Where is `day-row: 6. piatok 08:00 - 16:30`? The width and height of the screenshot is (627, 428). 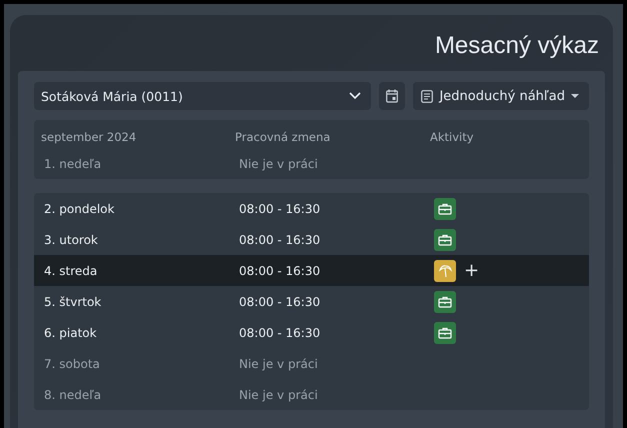 day-row: 6. piatok 08:00 - 16:30 is located at coordinates (311, 332).